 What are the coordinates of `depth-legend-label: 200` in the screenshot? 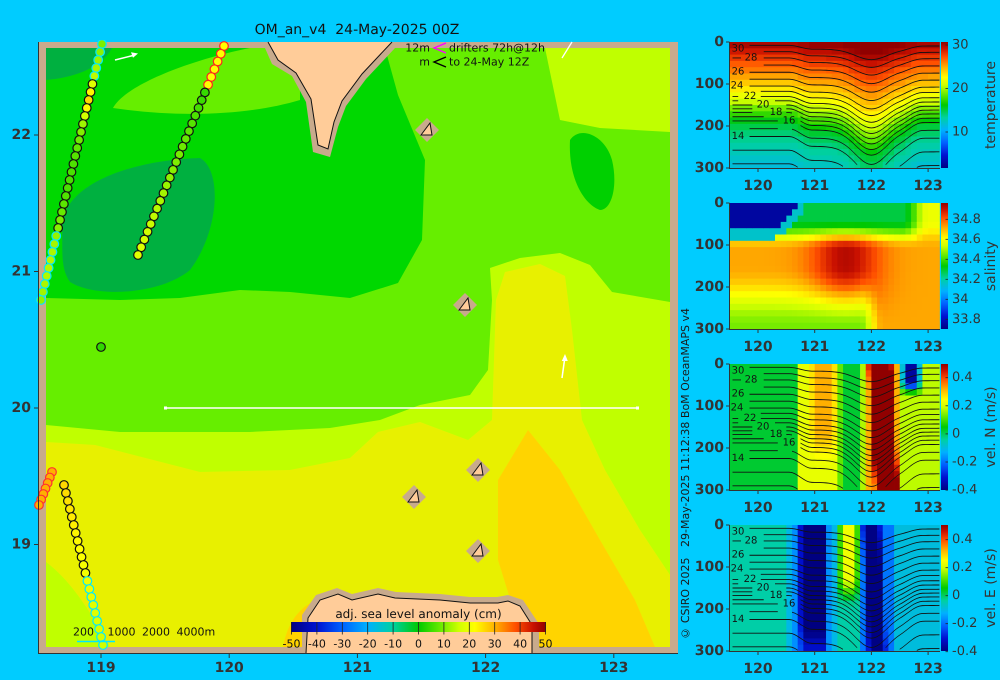 It's located at (83, 632).